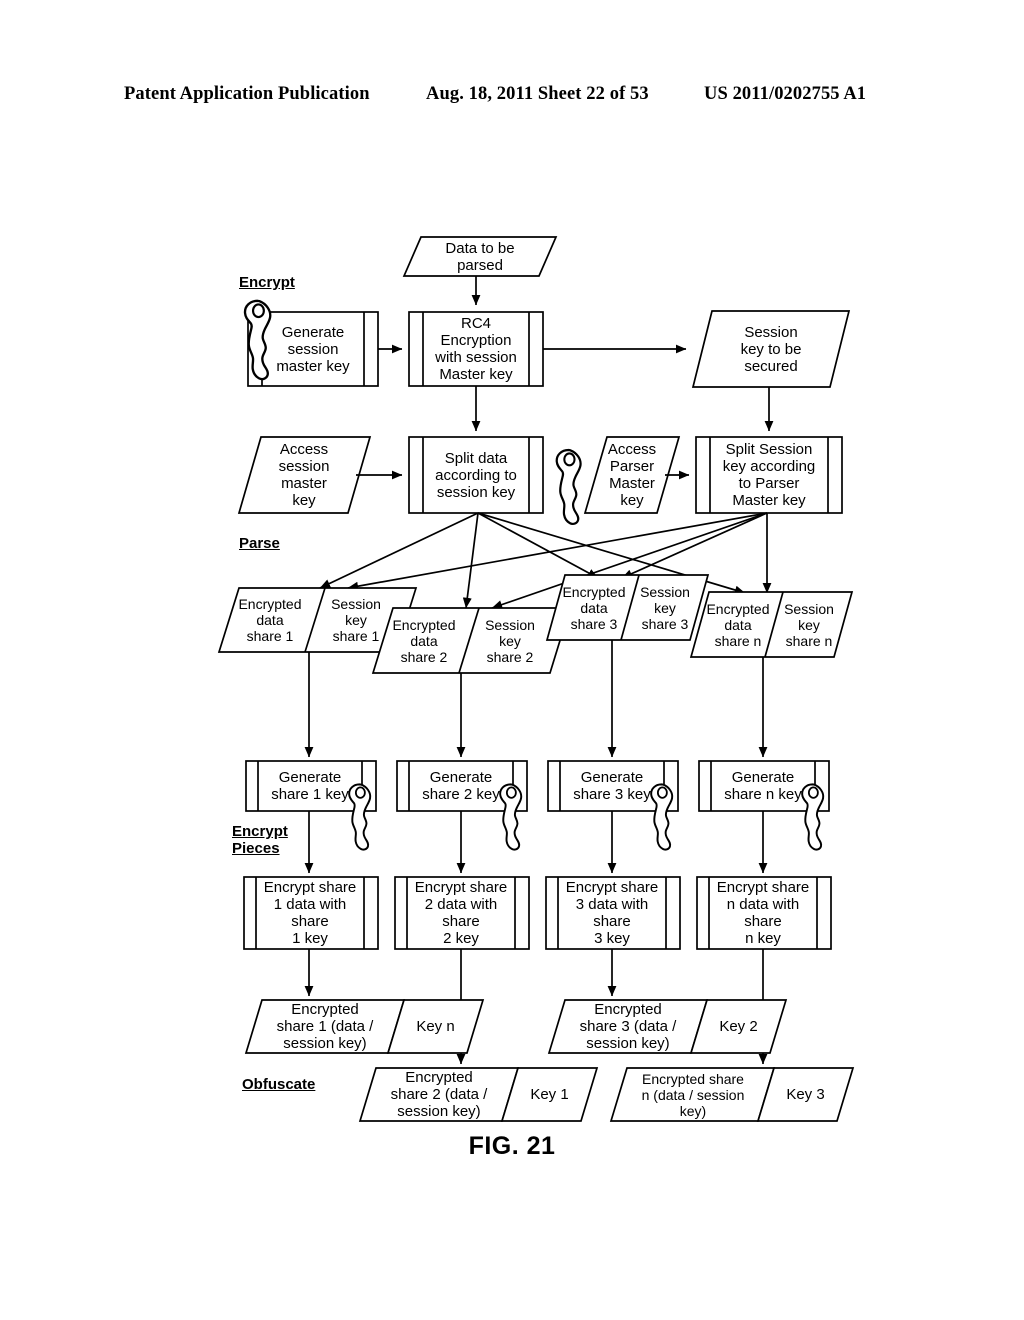  Describe the element at coordinates (256, 848) in the screenshot. I see `section-label-encrypt-pieces-line-2: Pieces` at that location.